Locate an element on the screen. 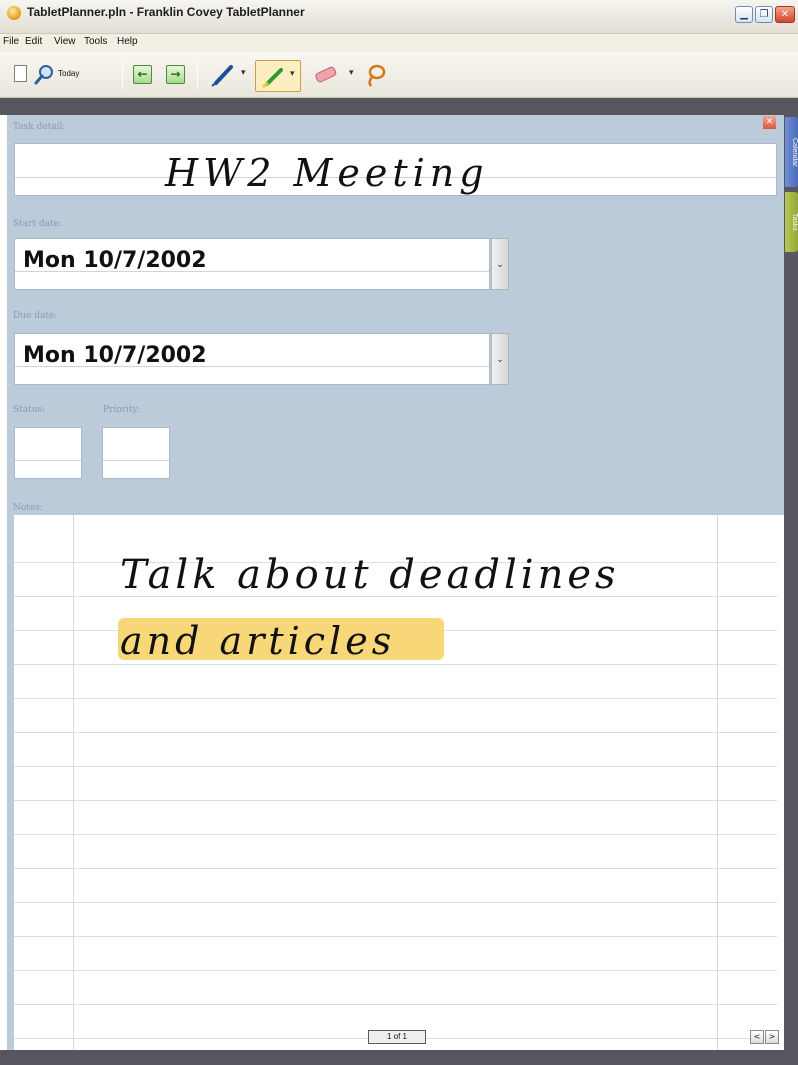 The height and width of the screenshot is (1065, 798). due-date-field: Mon 10/7/2002 is located at coordinates (252, 359).